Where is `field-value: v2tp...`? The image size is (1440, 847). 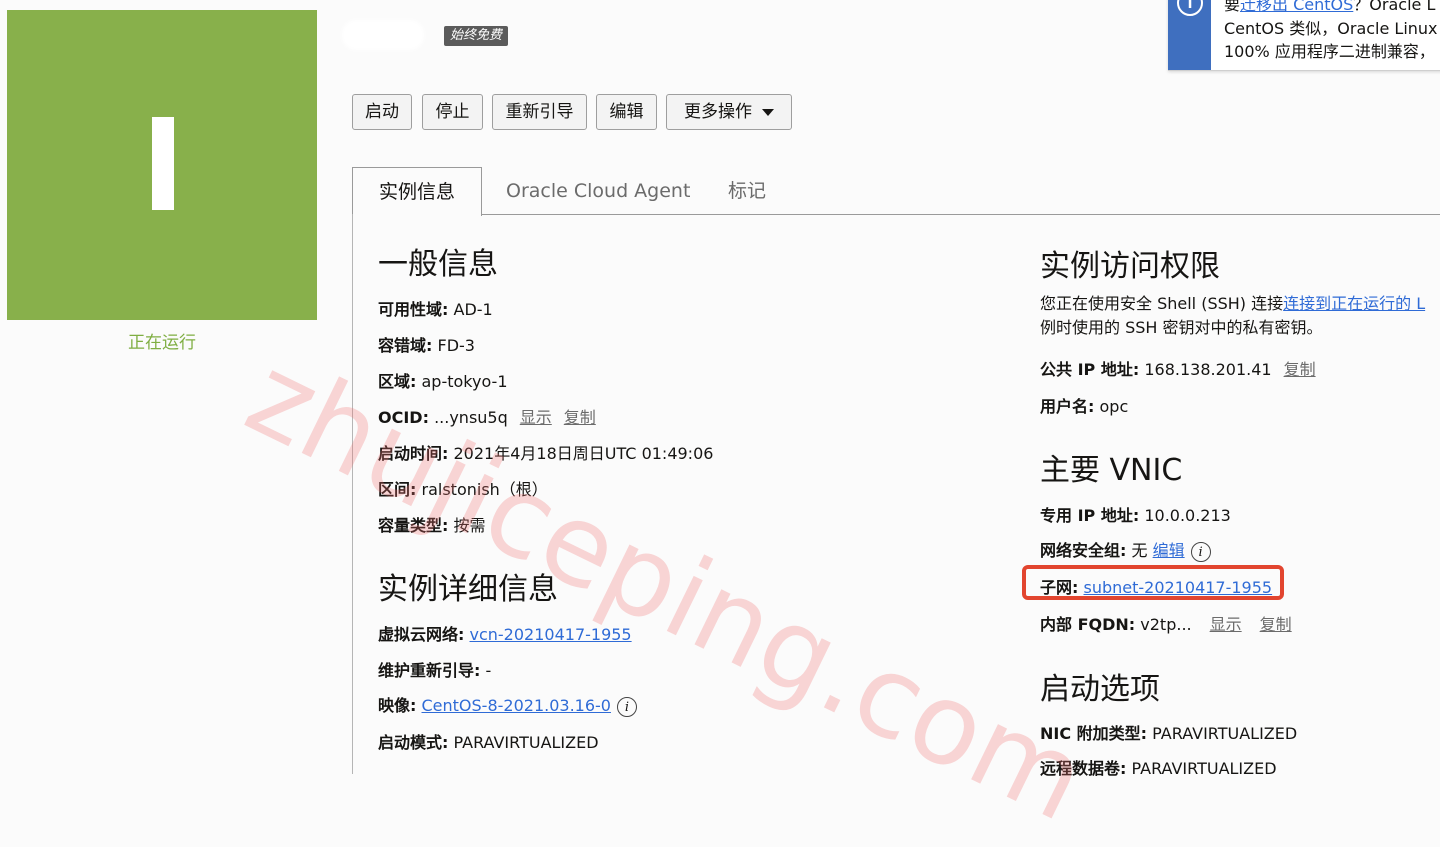
field-value: v2tp... is located at coordinates (1166, 624).